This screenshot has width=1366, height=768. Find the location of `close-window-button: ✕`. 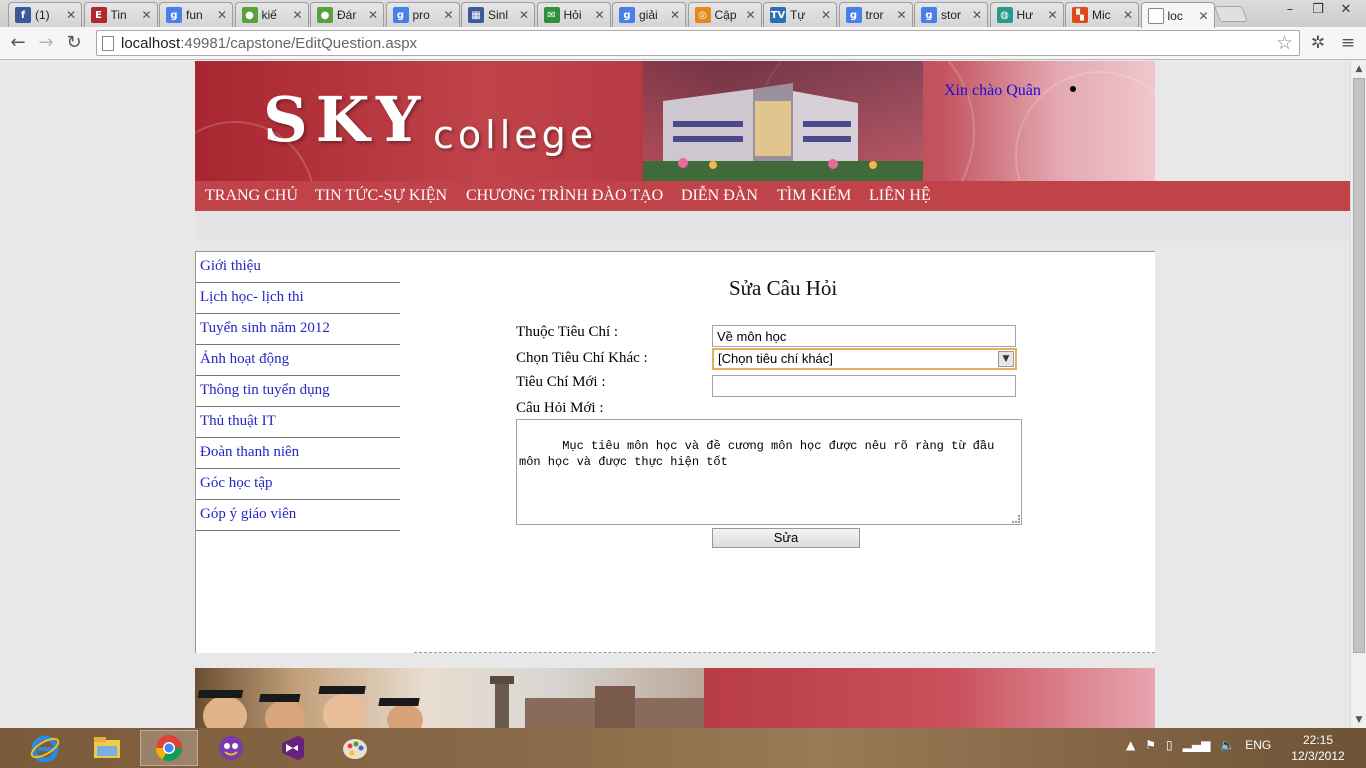

close-window-button: ✕ is located at coordinates (1346, 10).